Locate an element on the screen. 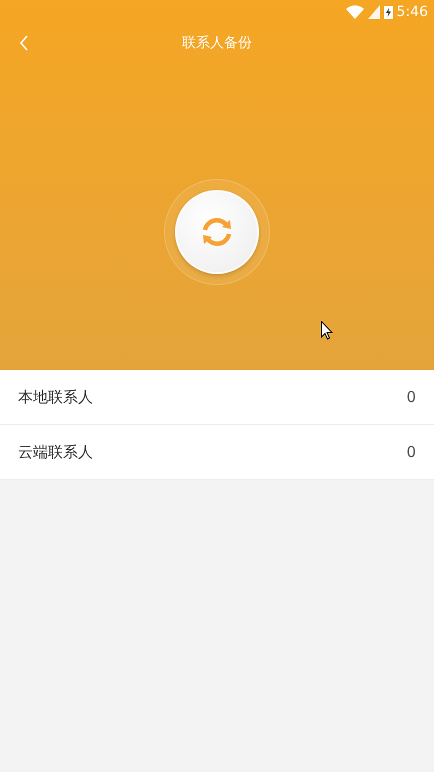 This screenshot has width=434, height=772. battery-icon is located at coordinates (388, 12).